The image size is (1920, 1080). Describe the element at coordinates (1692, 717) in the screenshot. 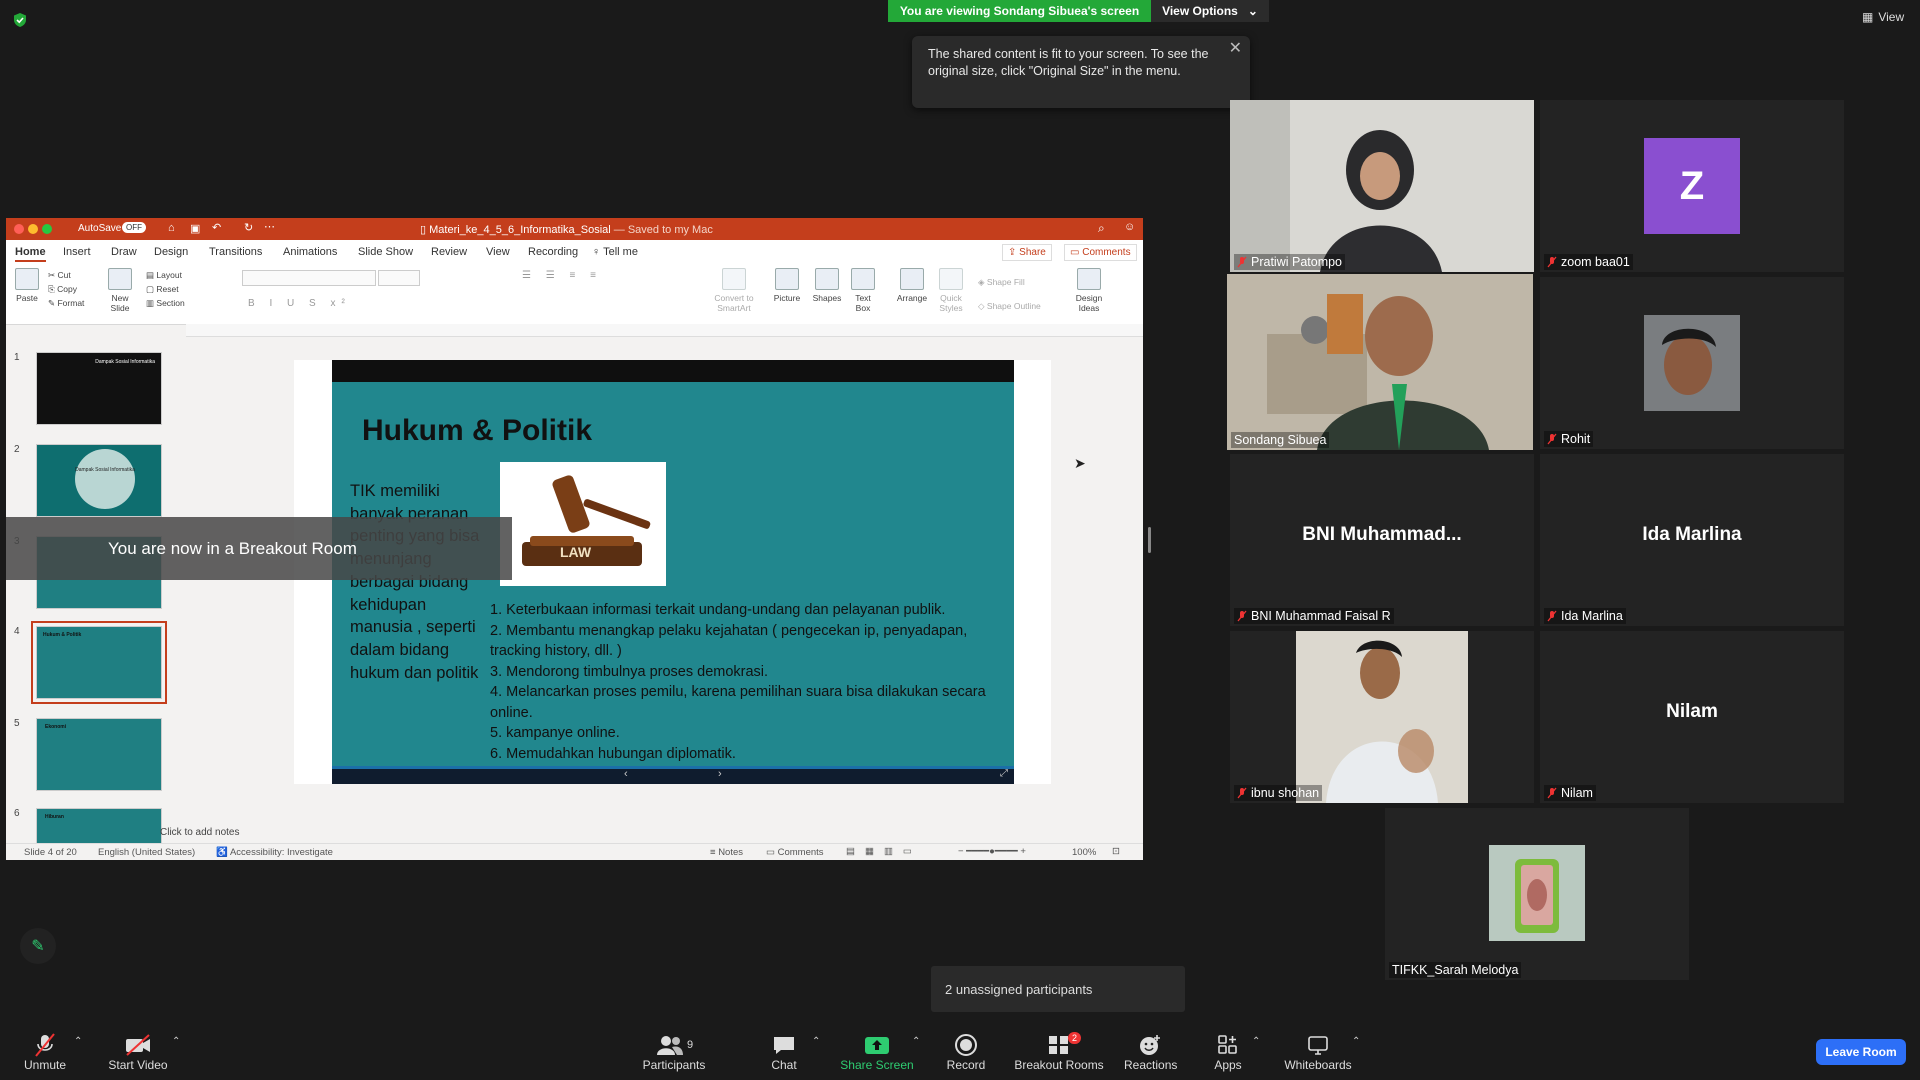

I see `participant-tile: Nilam Nilam` at that location.